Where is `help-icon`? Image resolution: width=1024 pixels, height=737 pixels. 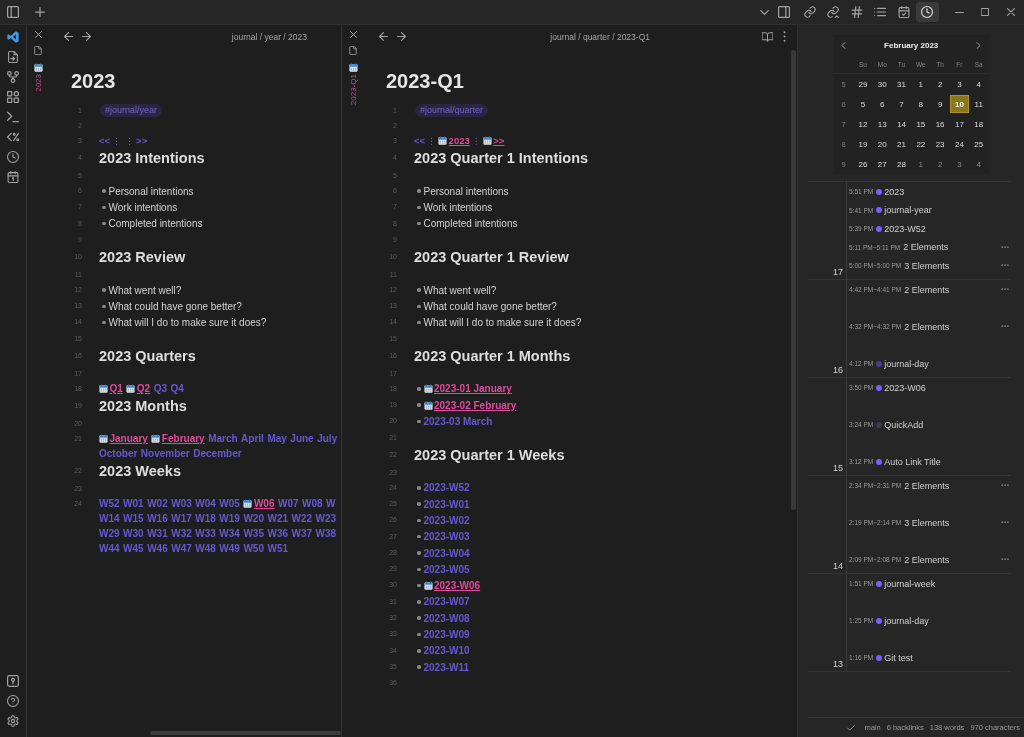
help-icon is located at coordinates (13, 701).